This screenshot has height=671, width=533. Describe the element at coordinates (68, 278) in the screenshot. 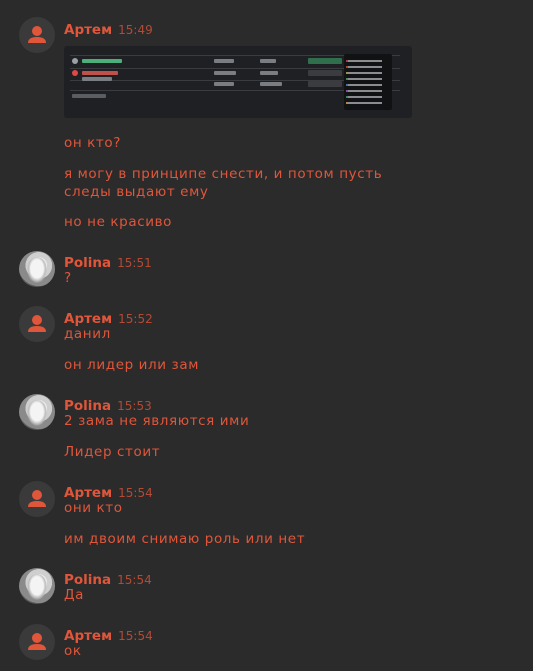

I see `message-text: ?` at that location.